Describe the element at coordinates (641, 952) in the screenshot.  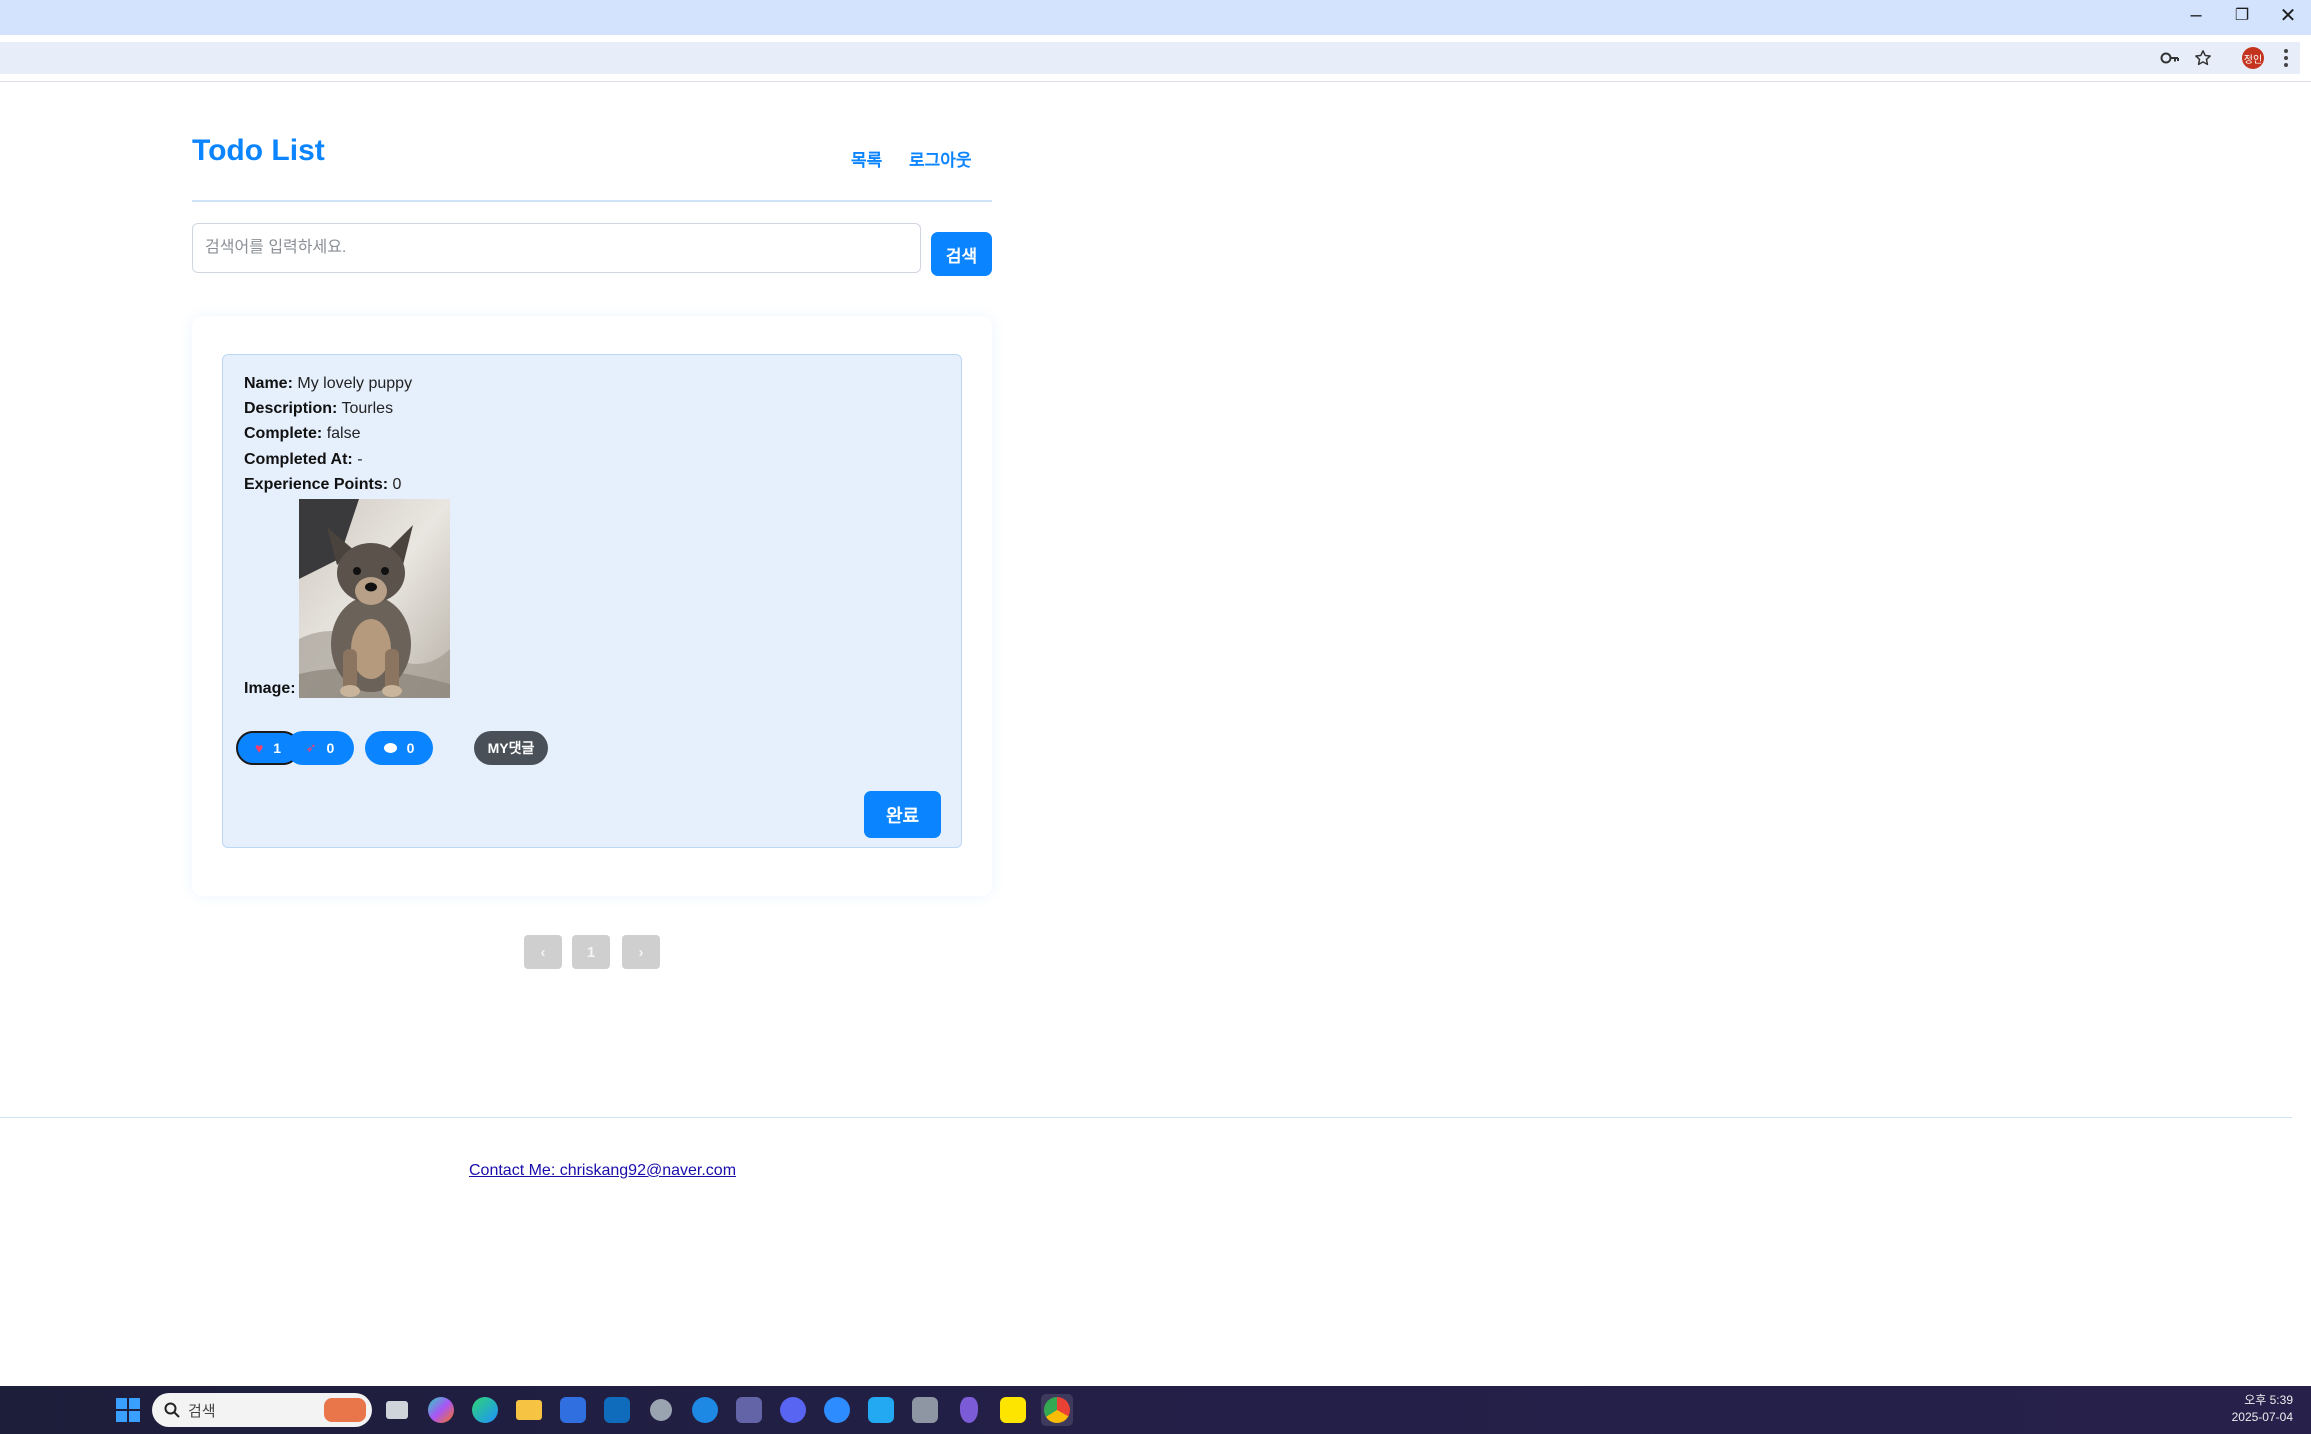
I see `pagination-next: ›` at that location.